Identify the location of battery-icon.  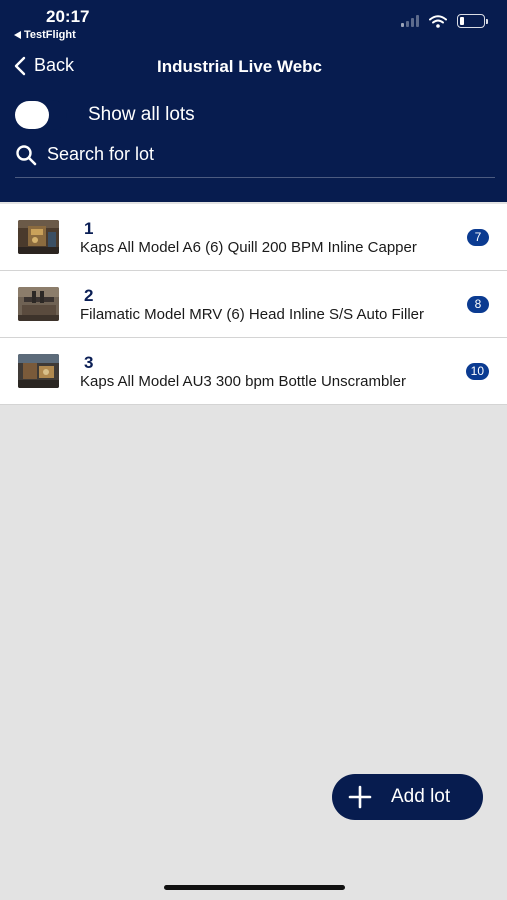
(472, 21).